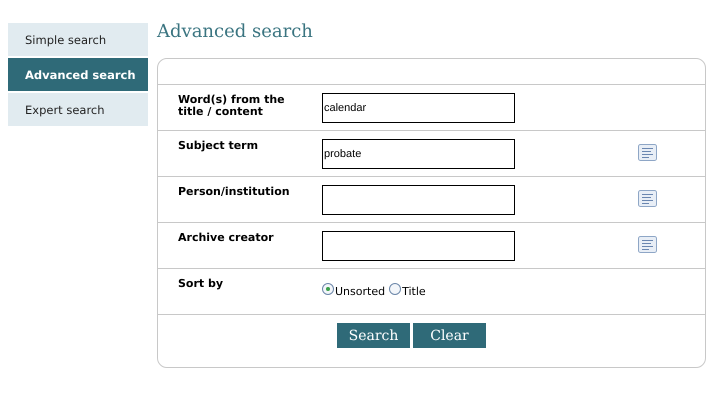 Image resolution: width=723 pixels, height=401 pixels. What do you see at coordinates (218, 146) in the screenshot?
I see `field-label: Subject term` at bounding box center [218, 146].